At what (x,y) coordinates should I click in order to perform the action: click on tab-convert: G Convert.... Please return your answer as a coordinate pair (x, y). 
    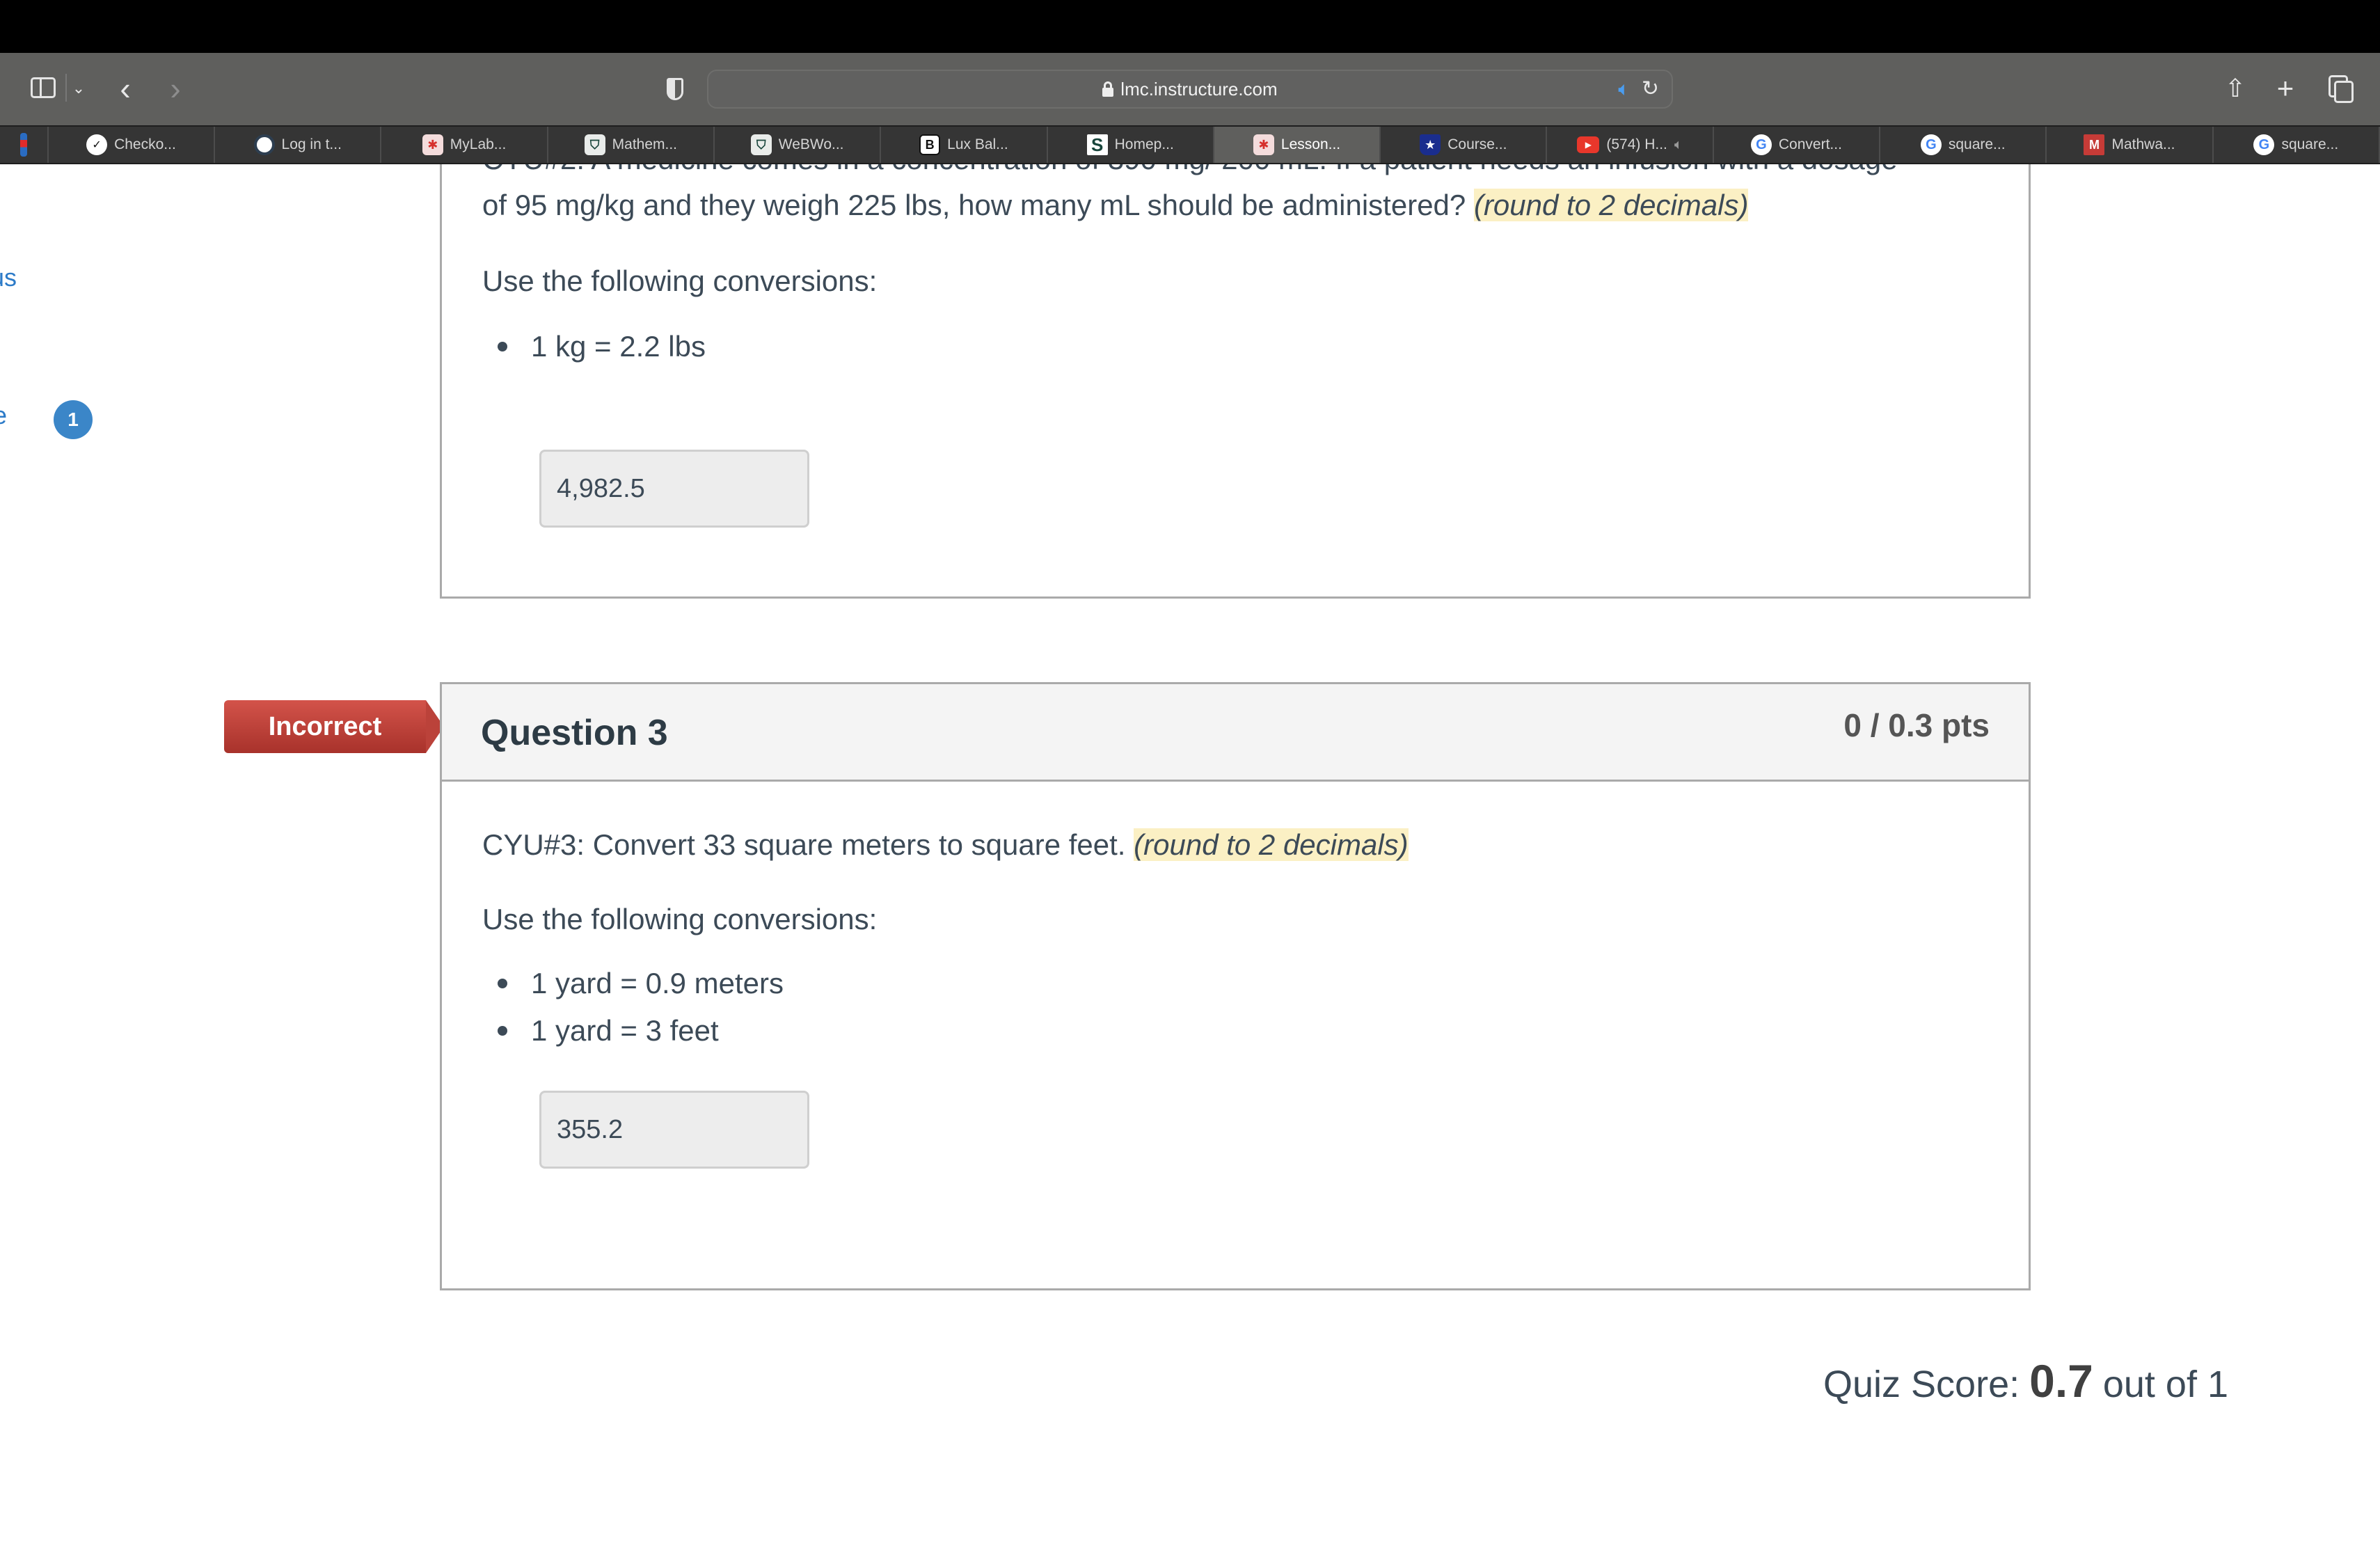
    Looking at the image, I should click on (1798, 145).